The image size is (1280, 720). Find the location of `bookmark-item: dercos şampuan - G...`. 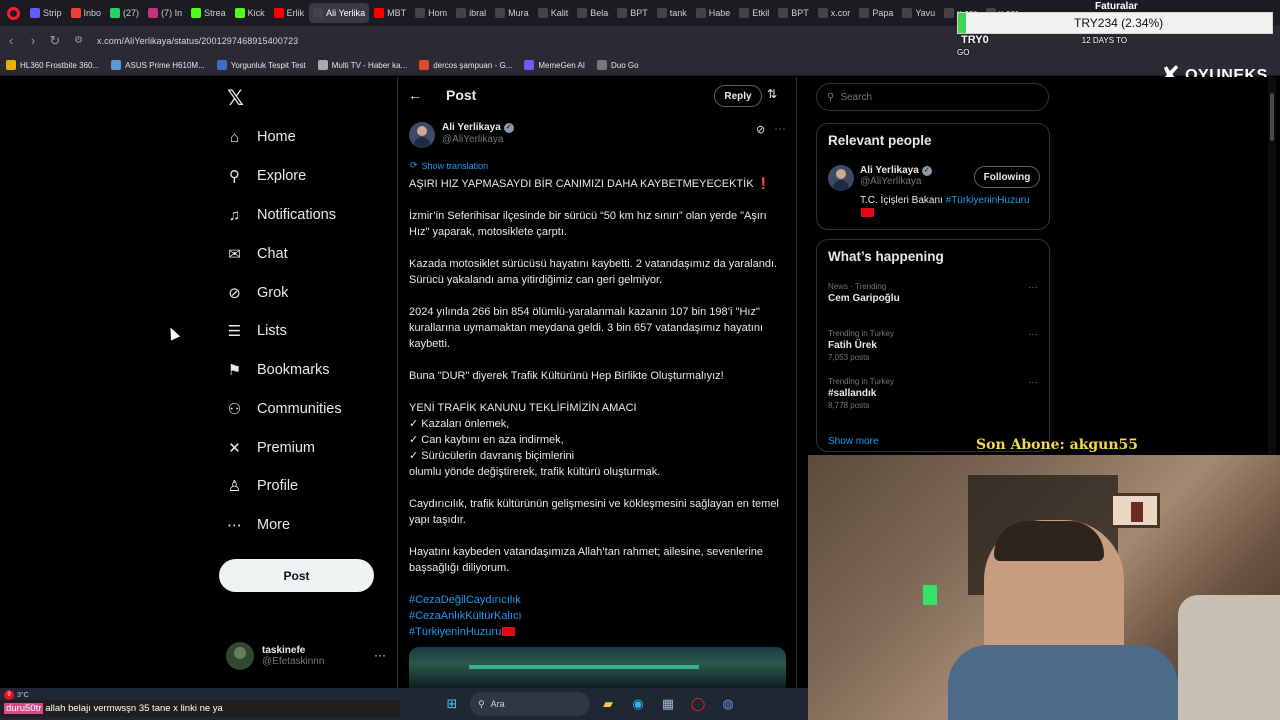

bookmark-item: dercos şampuan - G... is located at coordinates (465, 65).